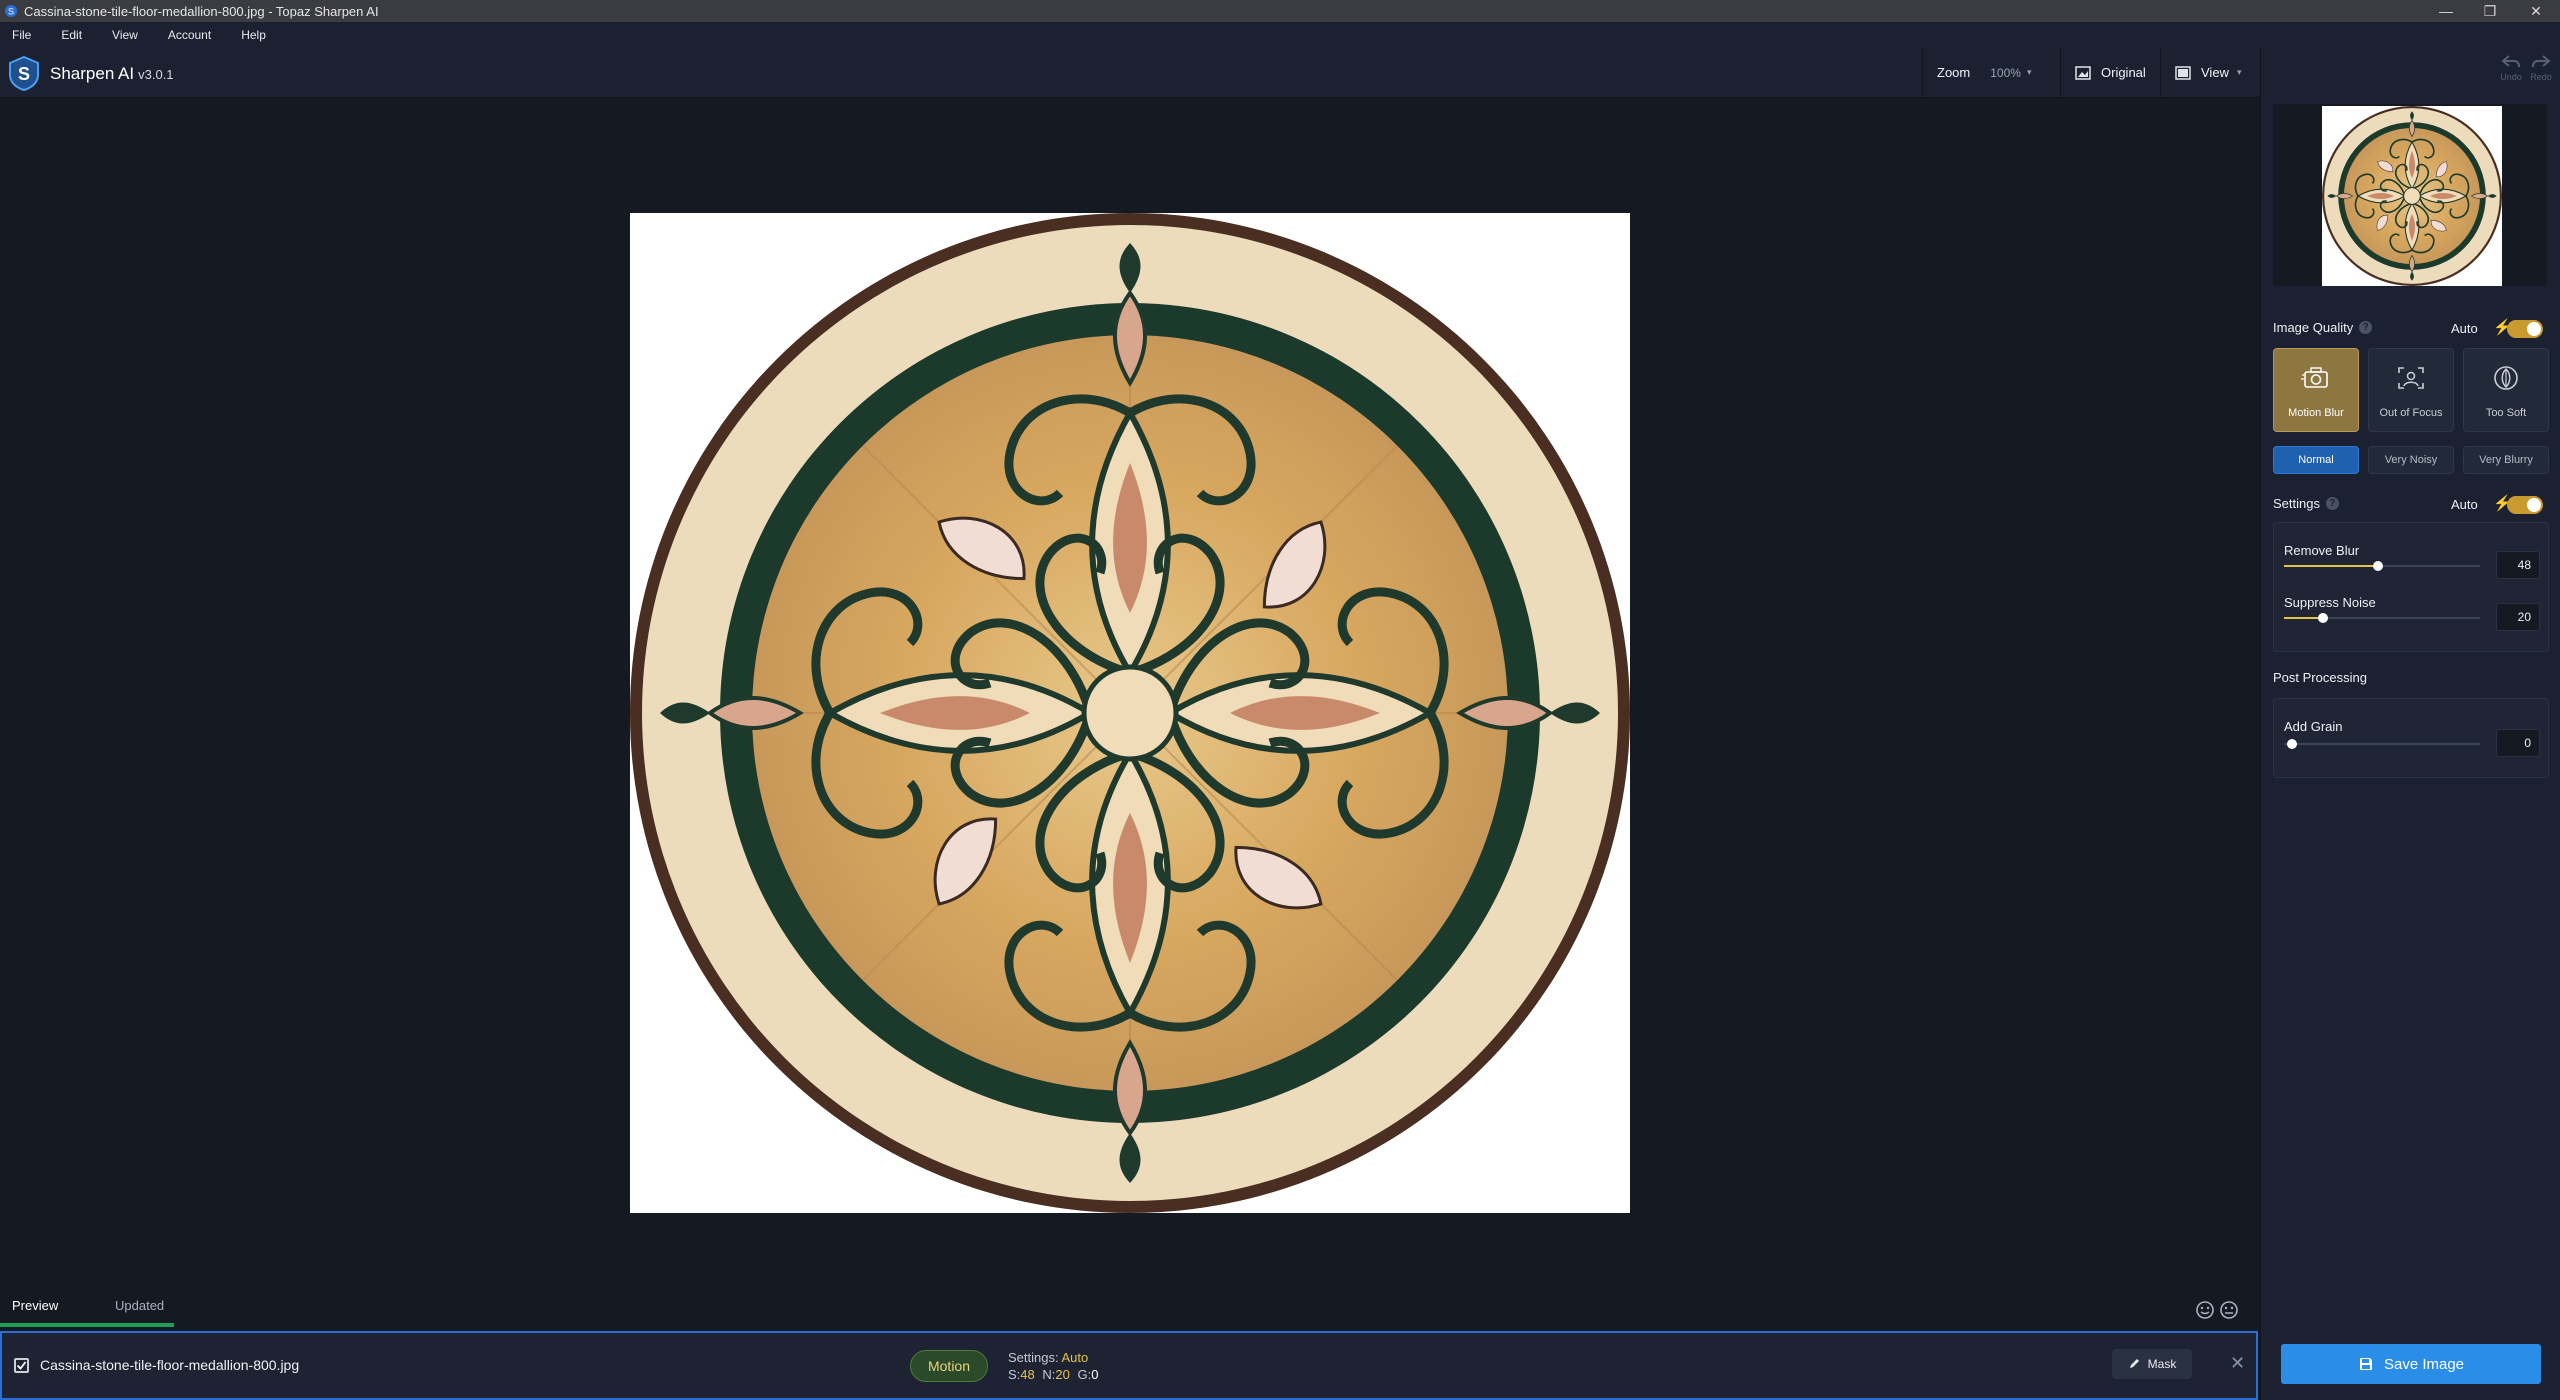 This screenshot has width=2560, height=1400. What do you see at coordinates (2506, 460) in the screenshot?
I see `level-very-blurry: Very Blurry` at bounding box center [2506, 460].